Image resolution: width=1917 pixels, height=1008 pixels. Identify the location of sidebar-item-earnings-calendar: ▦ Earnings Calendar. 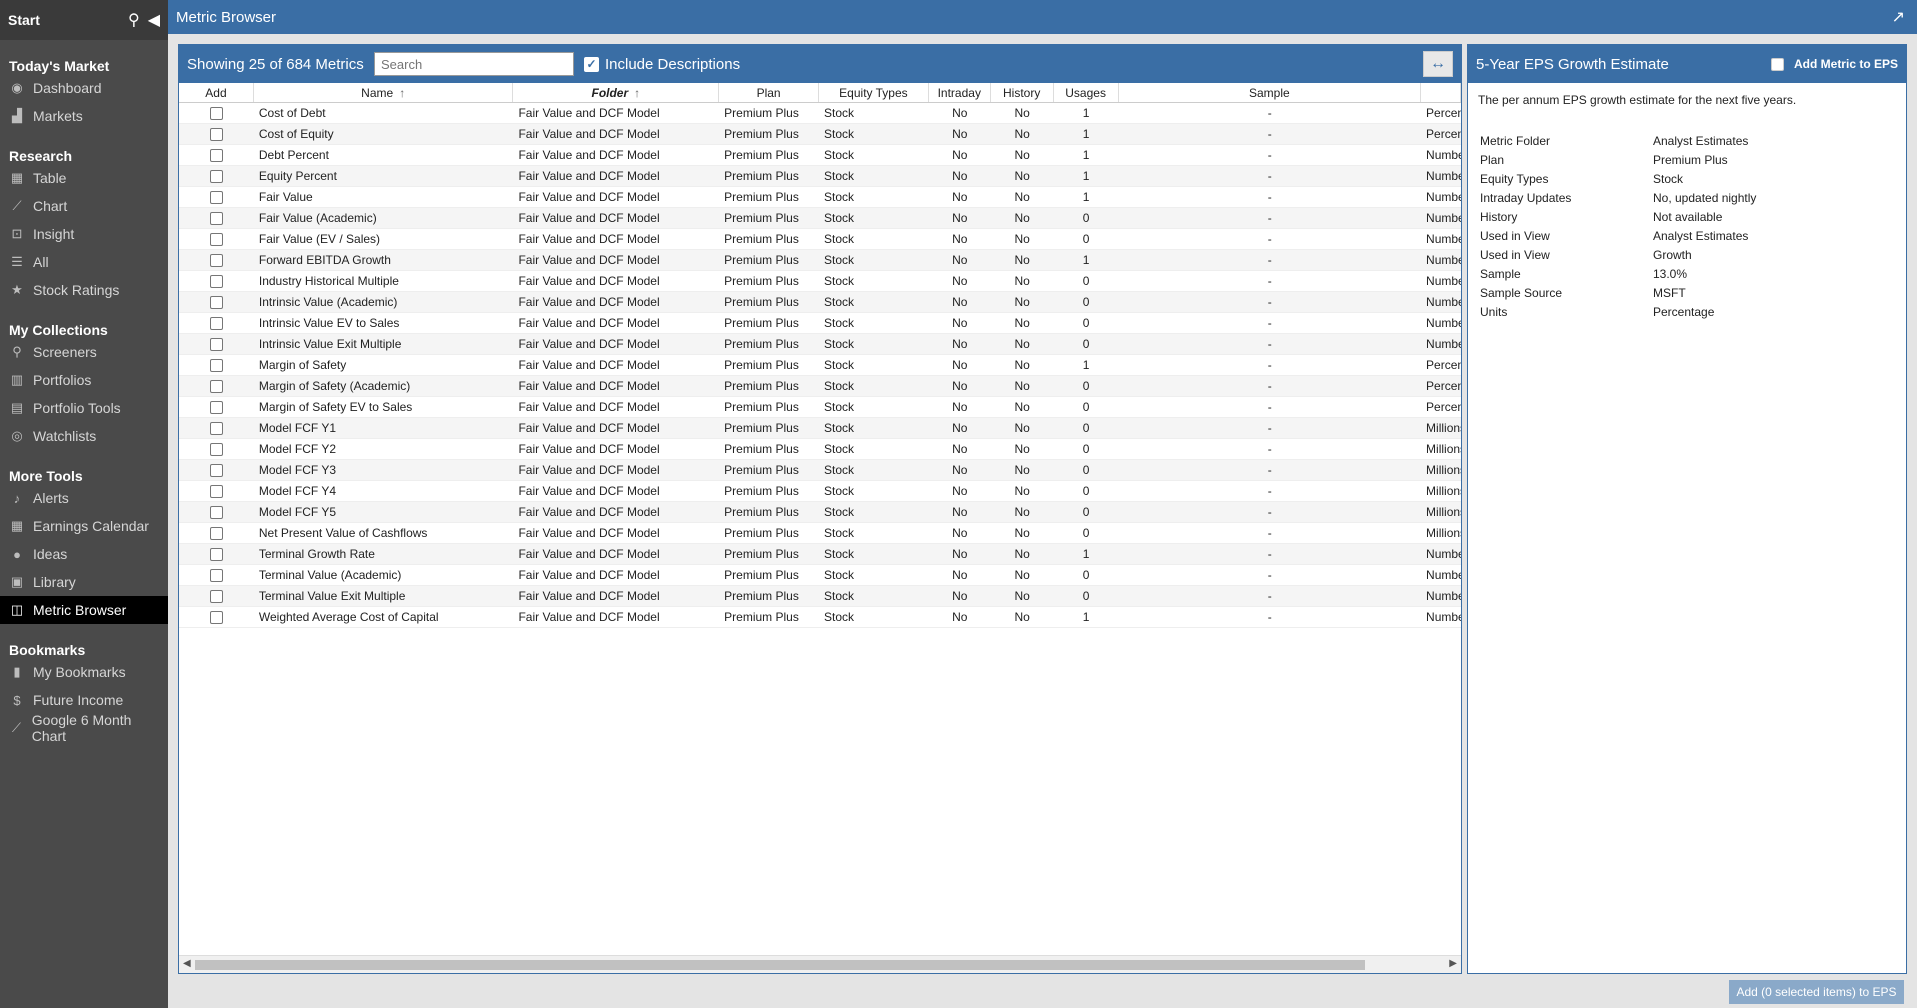
(84, 526).